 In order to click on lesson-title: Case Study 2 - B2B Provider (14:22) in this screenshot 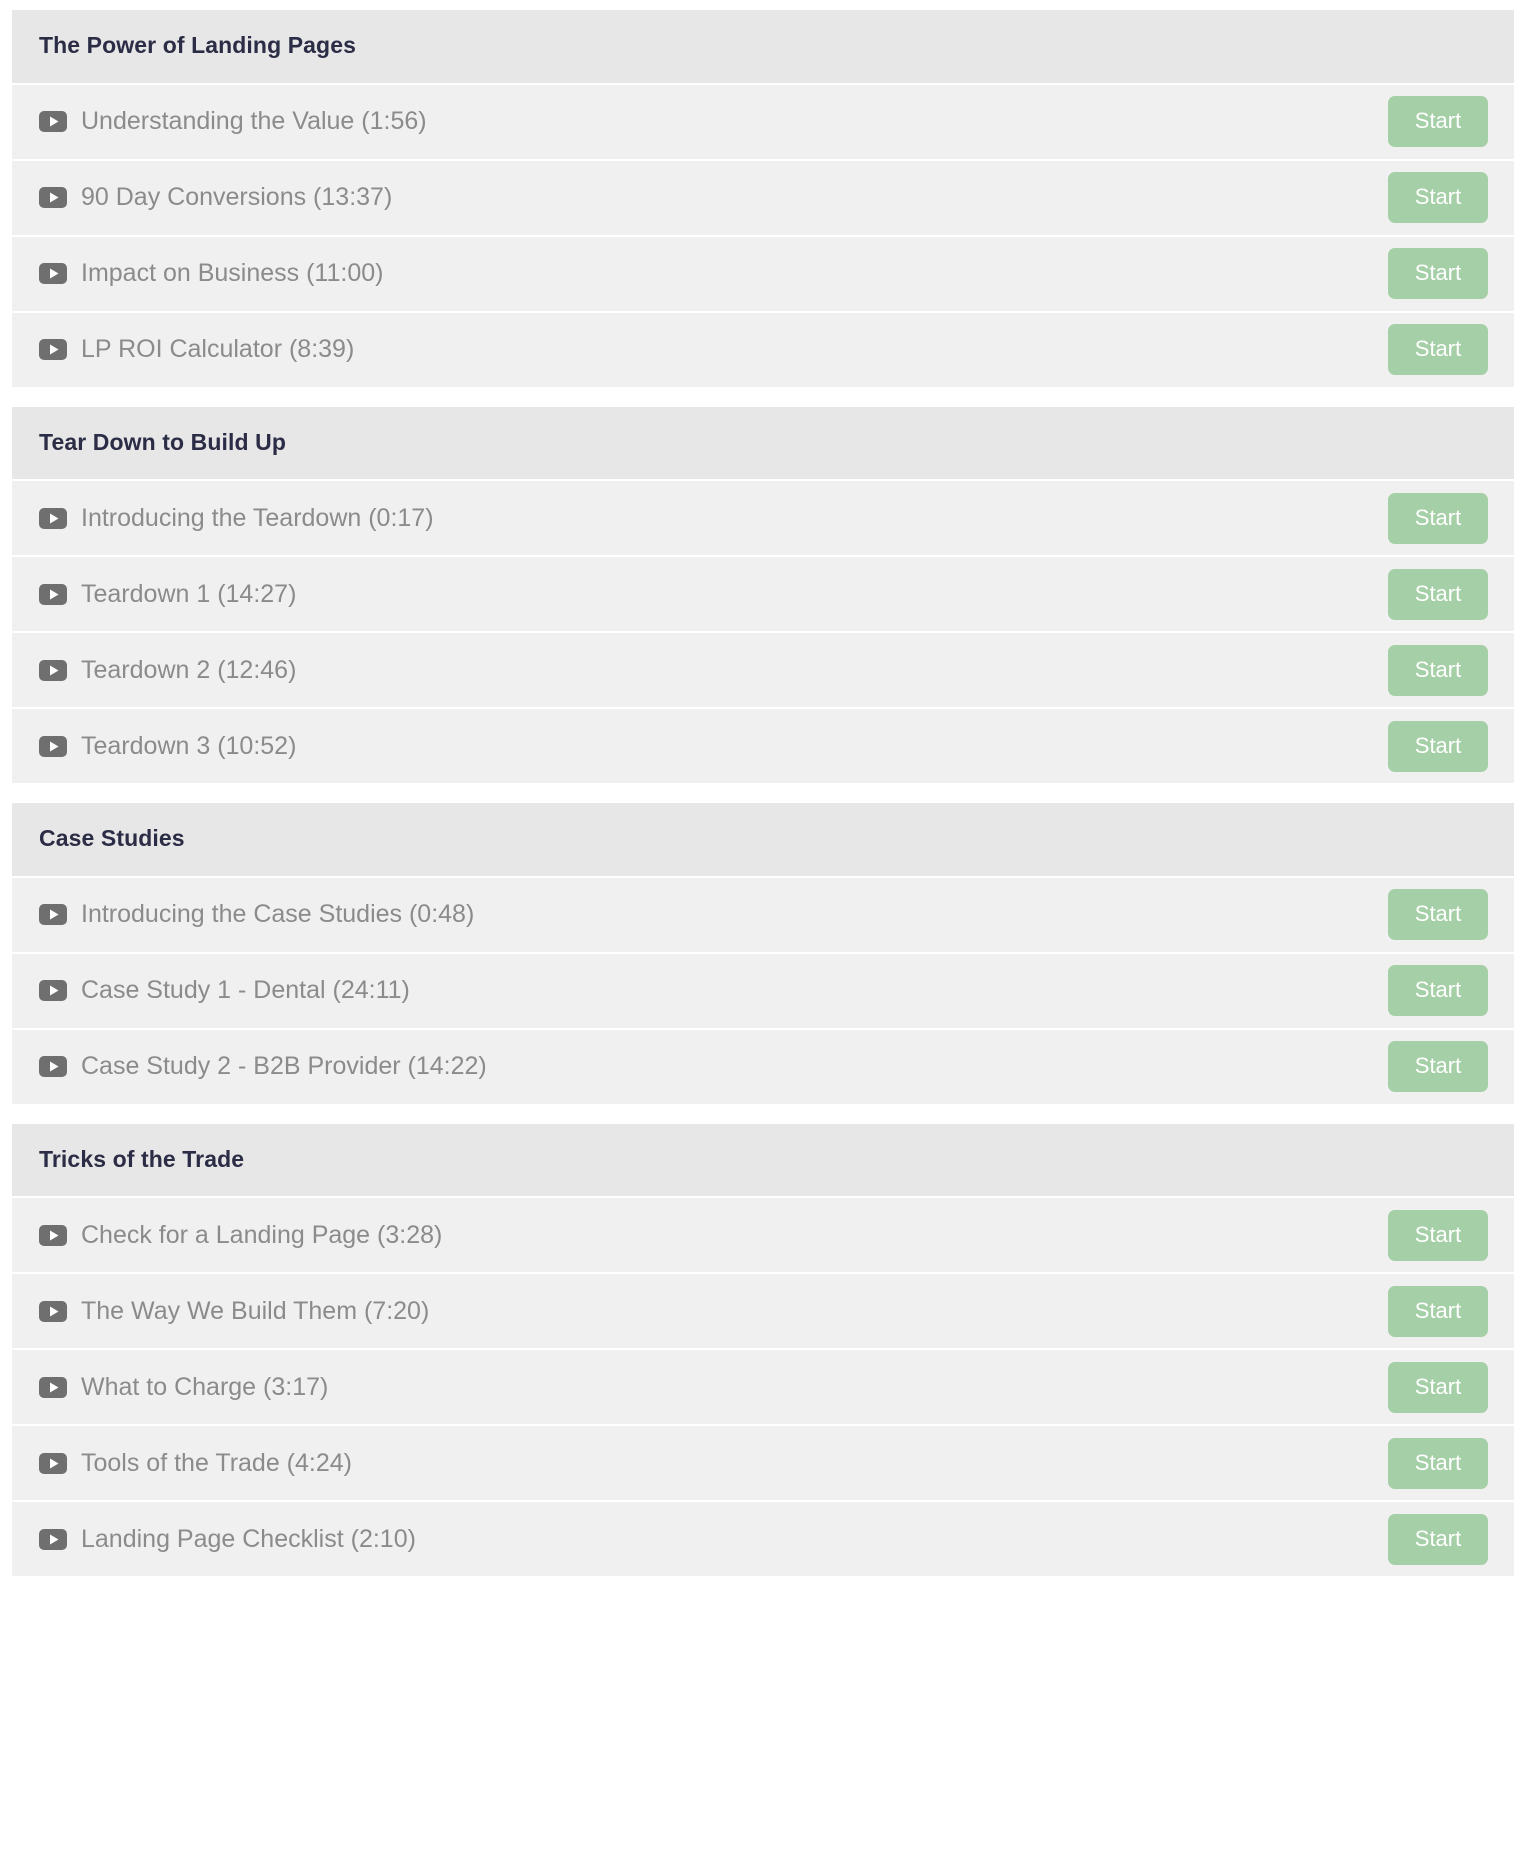, I will do `click(284, 1066)`.